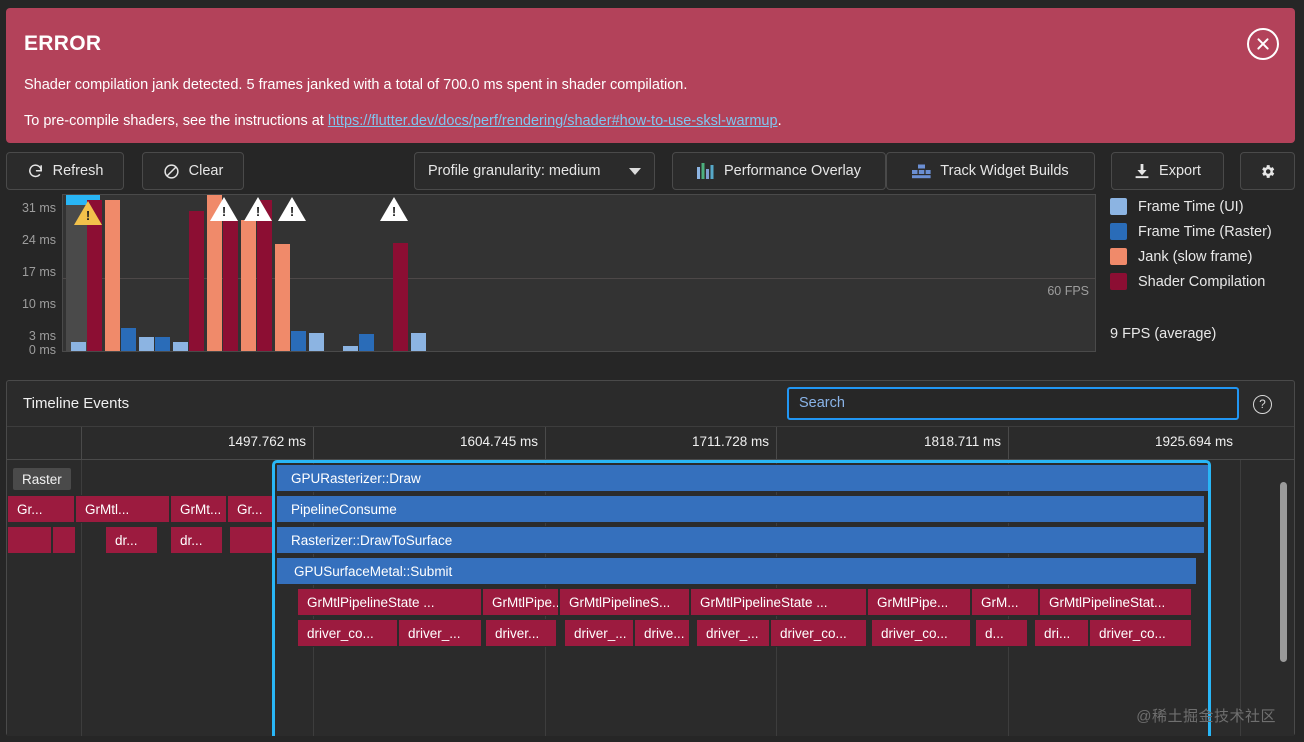  Describe the element at coordinates (38, 272) in the screenshot. I see `y-tick-label: 17 ms` at that location.